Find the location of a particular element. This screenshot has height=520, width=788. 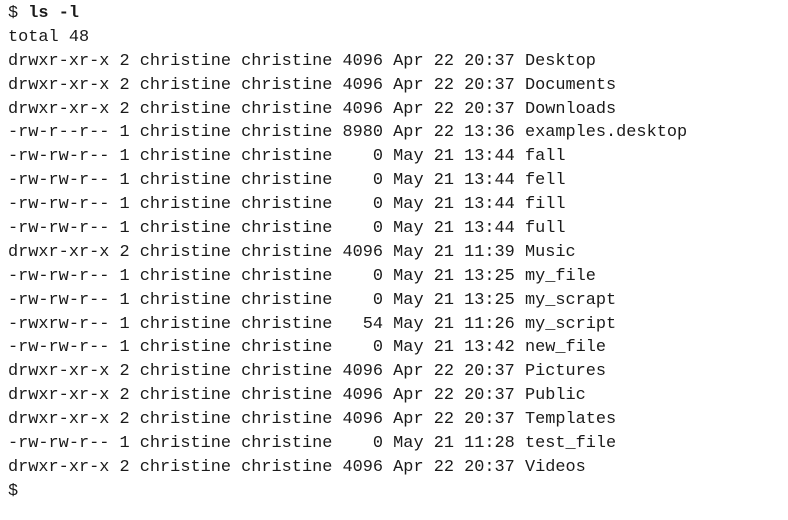

total-line: total 48 is located at coordinates (49, 37).